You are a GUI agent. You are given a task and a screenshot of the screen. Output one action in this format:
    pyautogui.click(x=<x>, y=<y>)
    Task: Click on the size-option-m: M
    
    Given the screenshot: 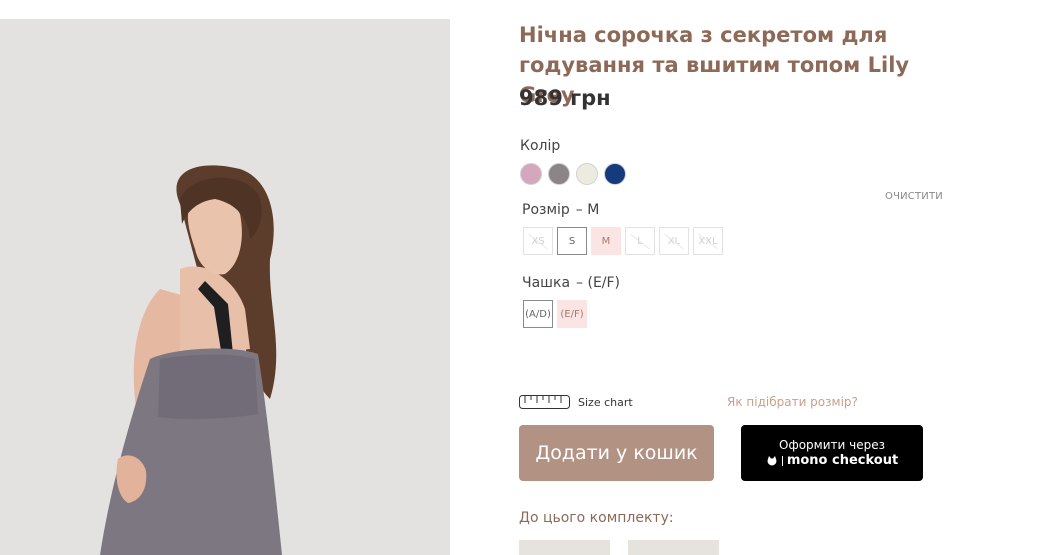 What is the action you would take?
    pyautogui.click(x=606, y=241)
    